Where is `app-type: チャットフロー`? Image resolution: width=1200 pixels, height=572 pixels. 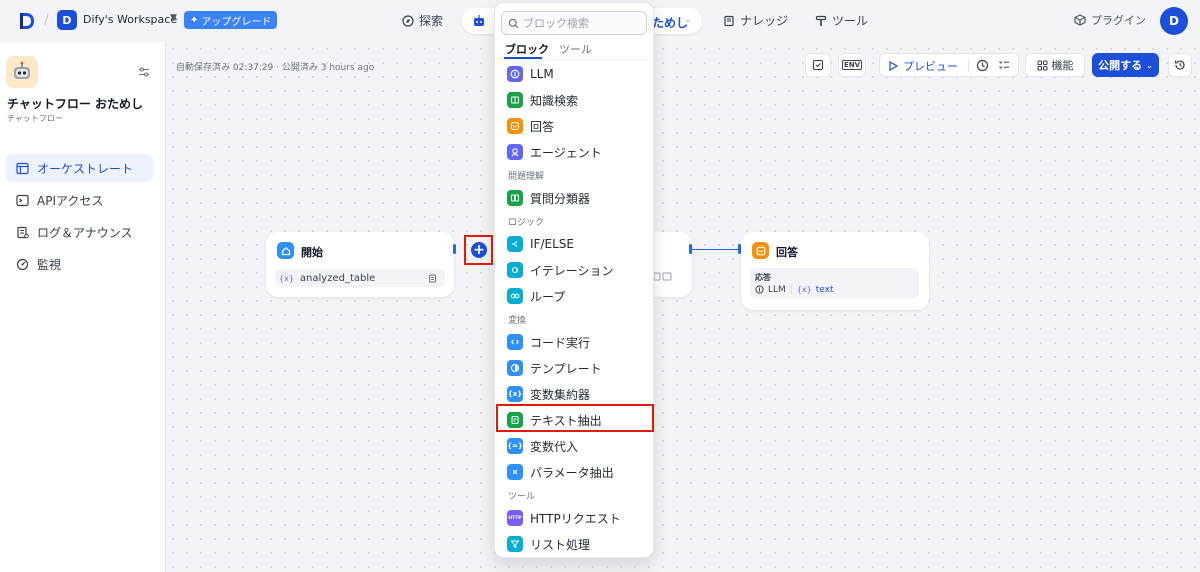
app-type: チャットフロー is located at coordinates (35, 118).